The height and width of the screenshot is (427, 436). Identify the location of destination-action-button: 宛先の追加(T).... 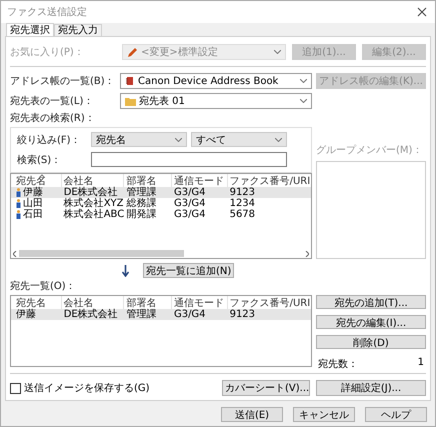
(371, 302).